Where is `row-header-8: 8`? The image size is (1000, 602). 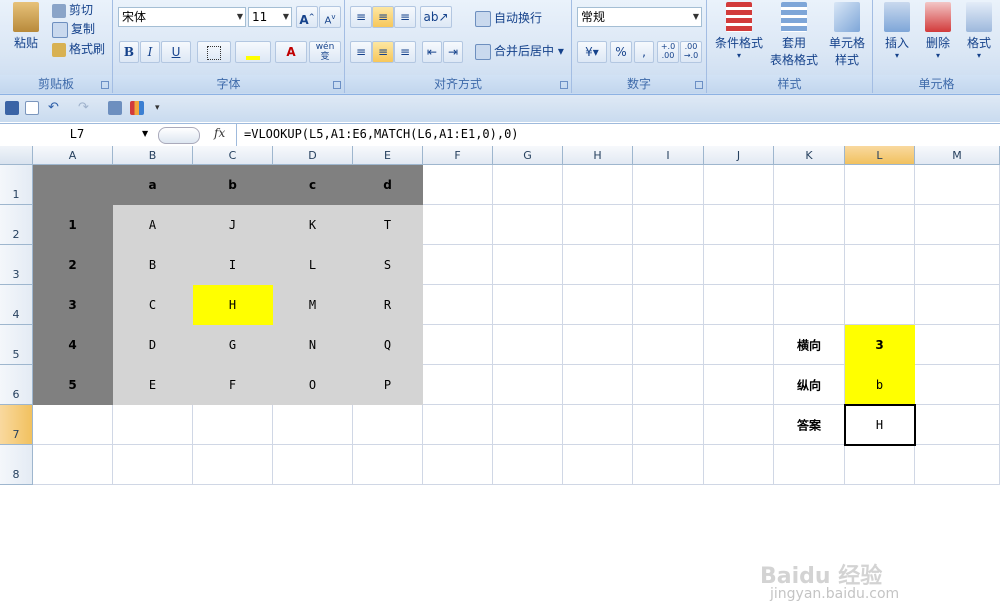
row-header-8: 8 is located at coordinates (16, 465).